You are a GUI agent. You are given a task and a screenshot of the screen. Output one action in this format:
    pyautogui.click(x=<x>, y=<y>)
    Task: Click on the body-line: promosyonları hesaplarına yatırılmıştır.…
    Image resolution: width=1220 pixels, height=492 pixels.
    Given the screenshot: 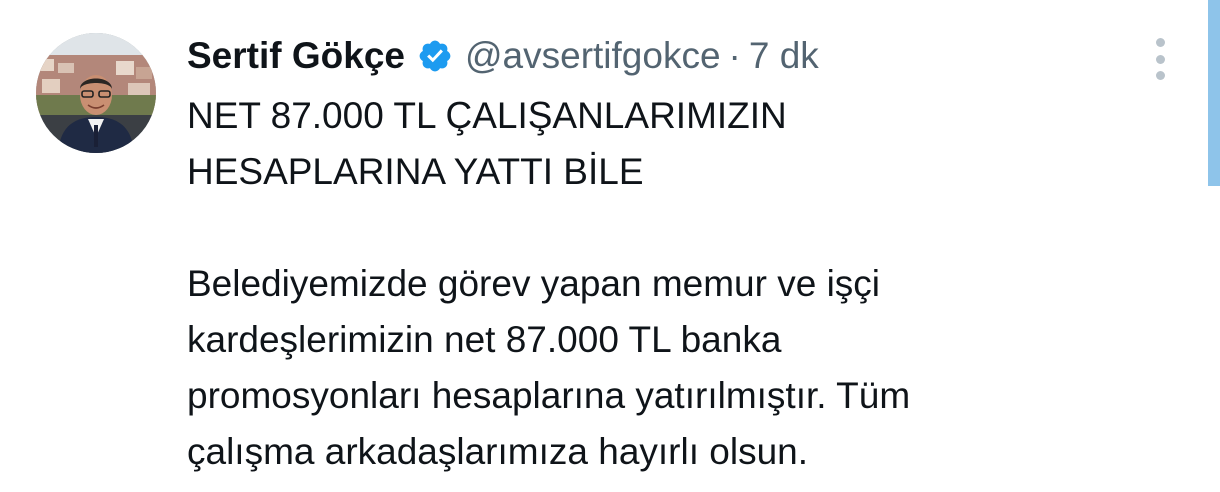 What is the action you would take?
    pyautogui.click(x=549, y=395)
    